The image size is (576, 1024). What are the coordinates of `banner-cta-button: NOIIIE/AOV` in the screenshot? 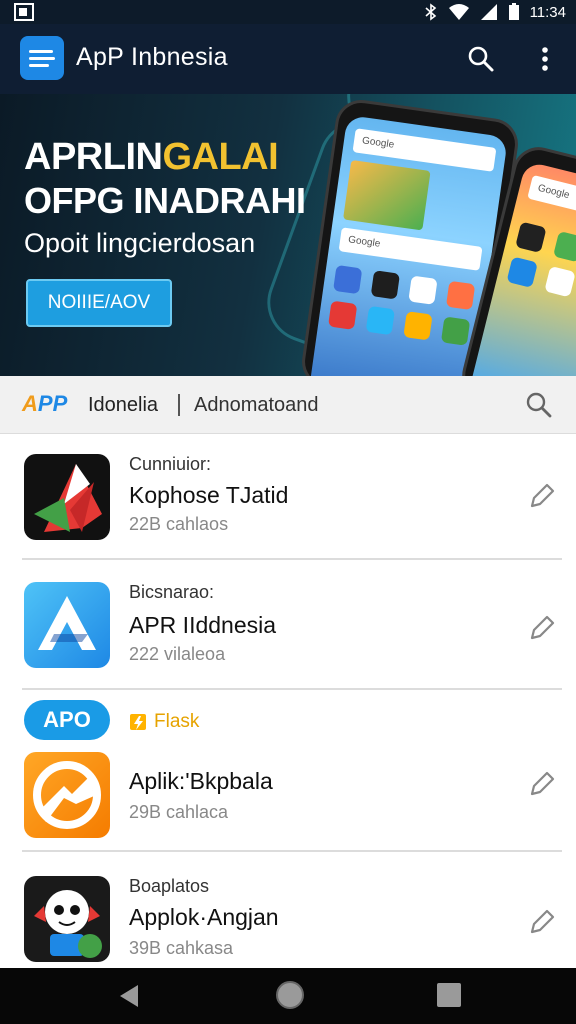 It's located at (99, 303).